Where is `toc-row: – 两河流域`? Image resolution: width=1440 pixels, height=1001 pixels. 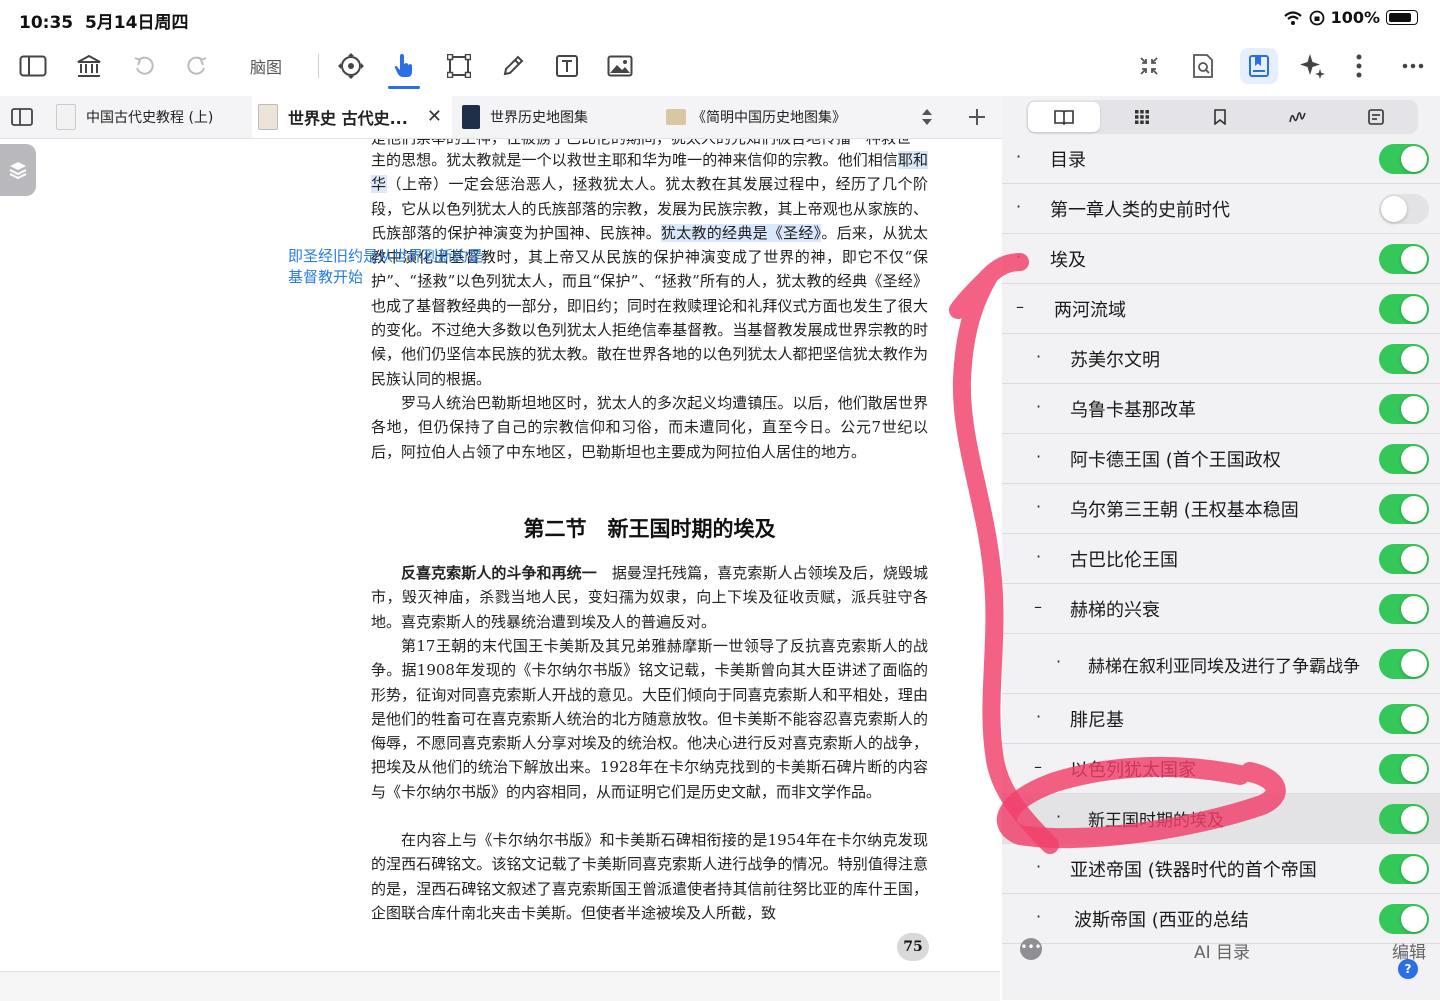 toc-row: – 两河流域 is located at coordinates (1221, 309).